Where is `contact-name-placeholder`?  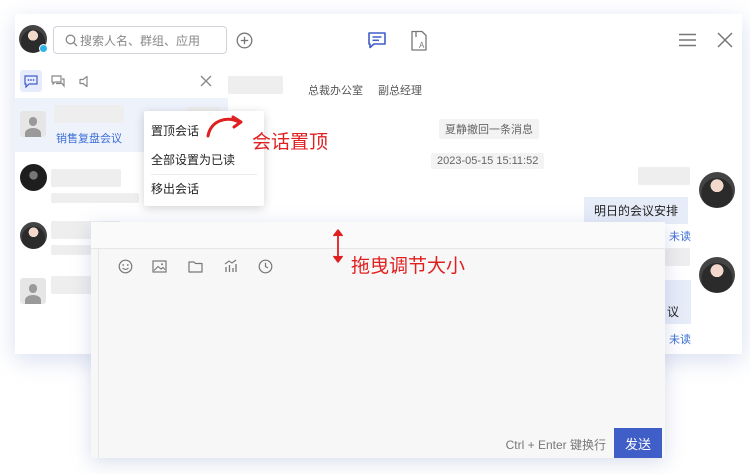
contact-name-placeholder is located at coordinates (255, 85).